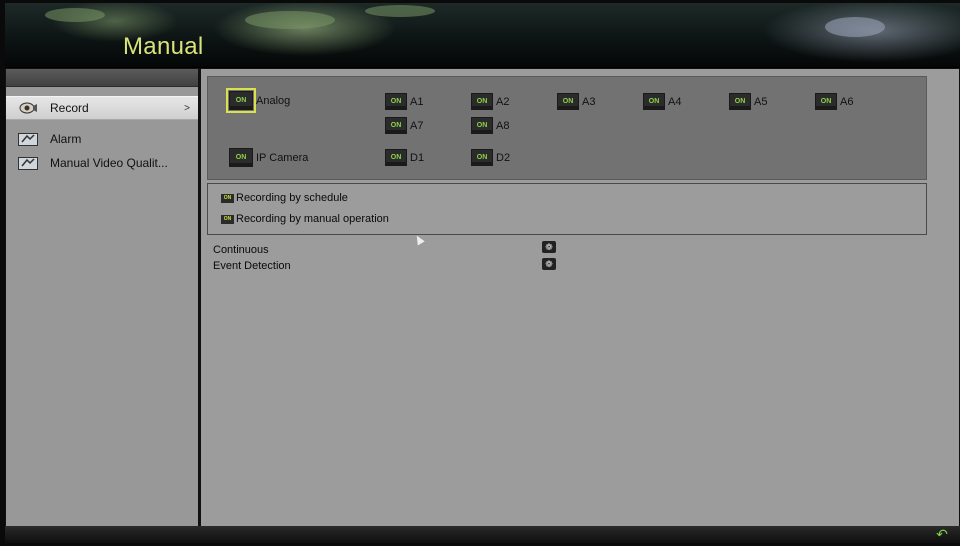  Describe the element at coordinates (163, 46) in the screenshot. I see `page-title: Manual` at that location.